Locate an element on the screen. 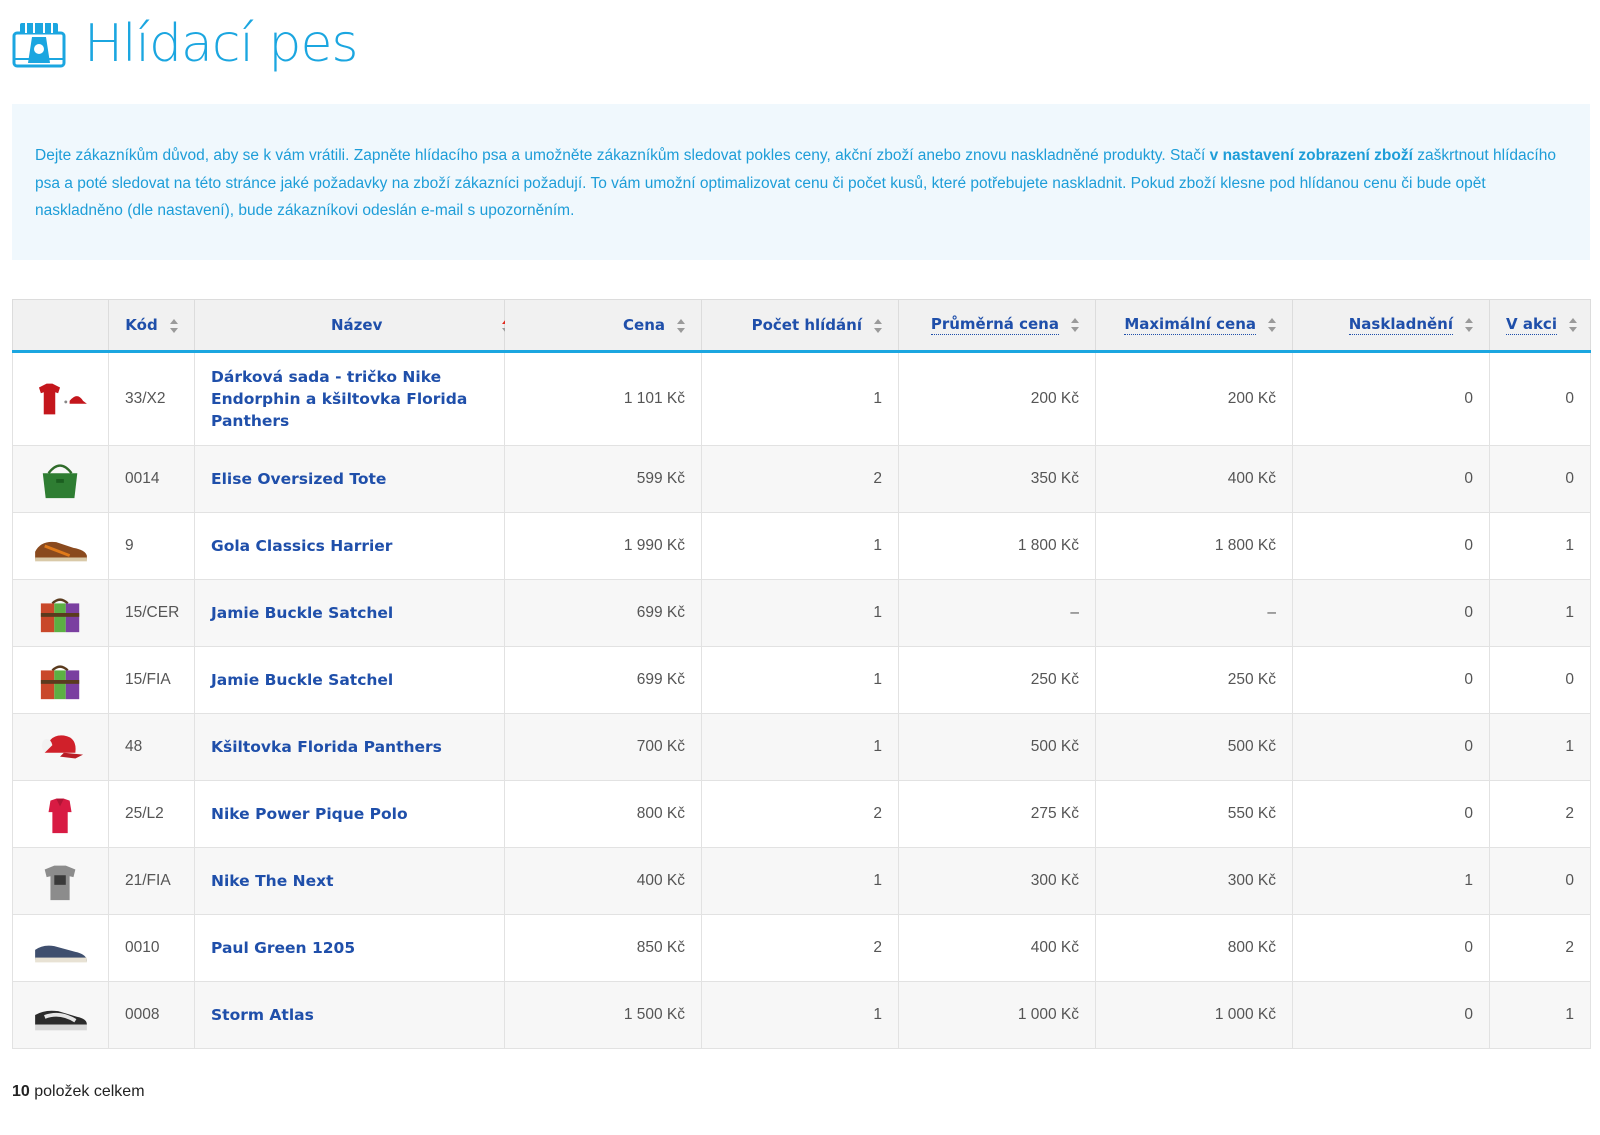 The width and height of the screenshot is (1600, 1135). blue-shoe-thumb-icon is located at coordinates (61, 948).